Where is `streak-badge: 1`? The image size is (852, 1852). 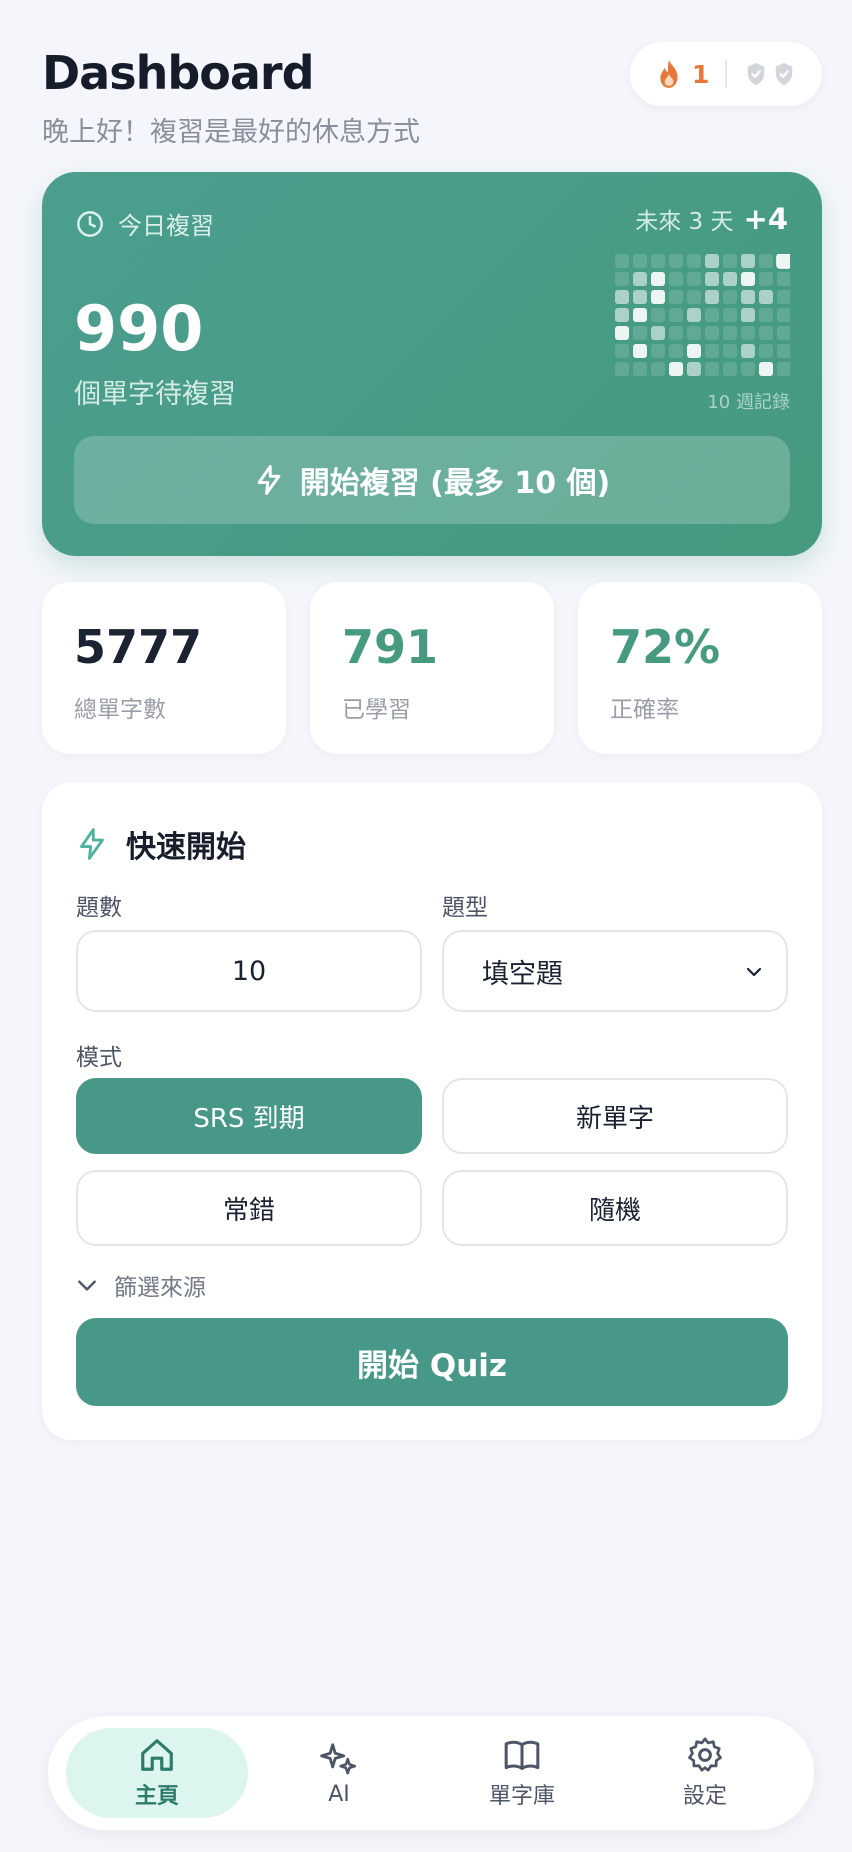
streak-badge: 1 is located at coordinates (726, 74).